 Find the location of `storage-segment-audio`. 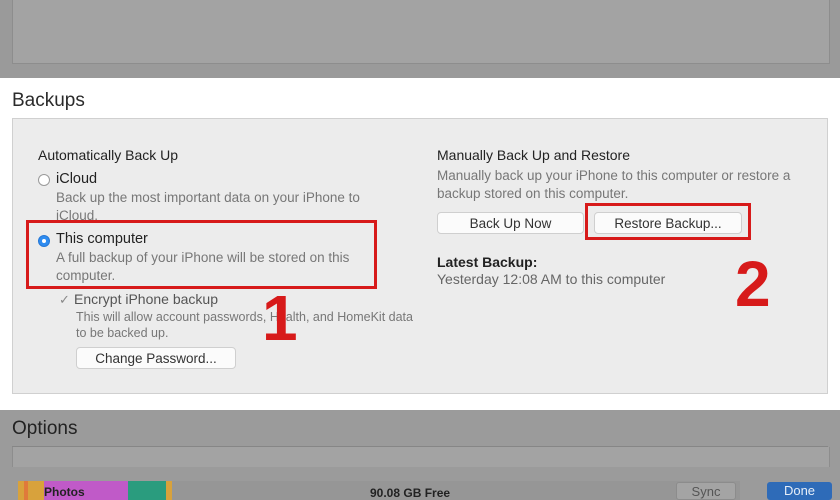

storage-segment-audio is located at coordinates (147, 490).